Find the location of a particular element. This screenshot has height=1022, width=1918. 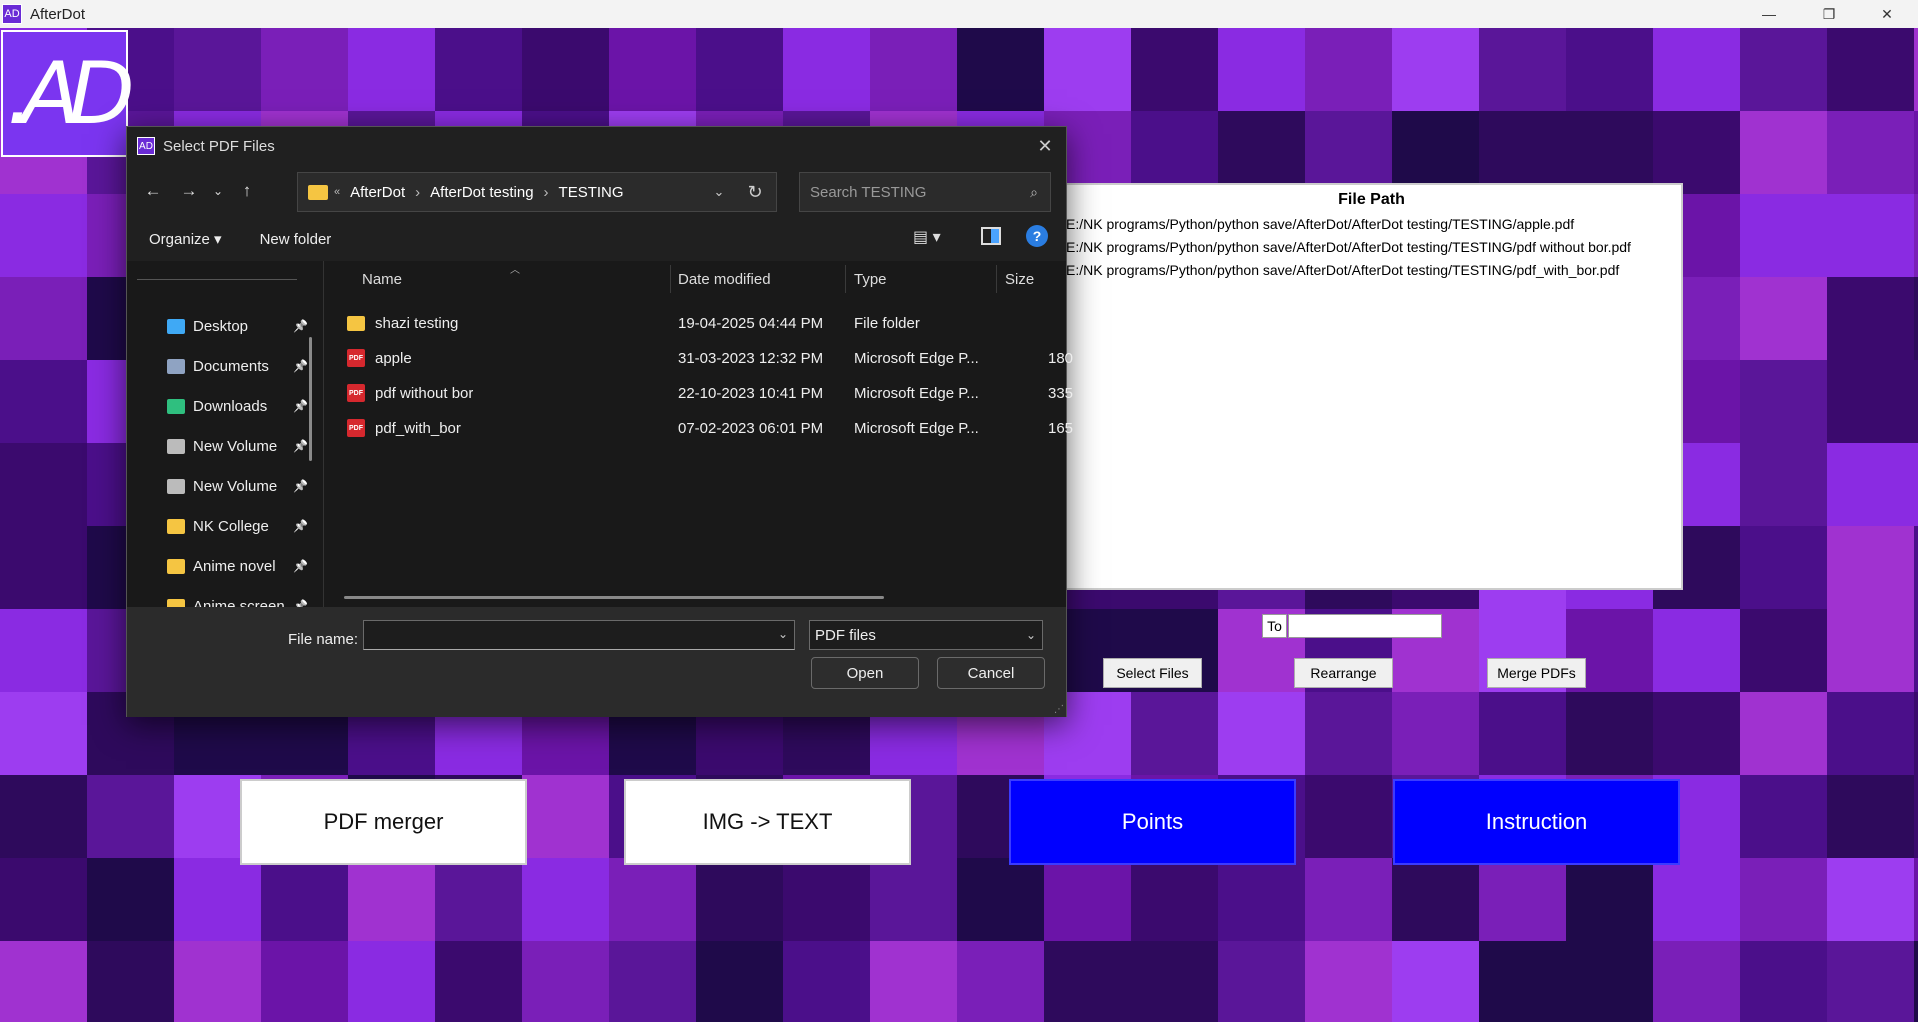

app-titlebar: AD AfterDot — ❐ ✕ is located at coordinates (959, 14).